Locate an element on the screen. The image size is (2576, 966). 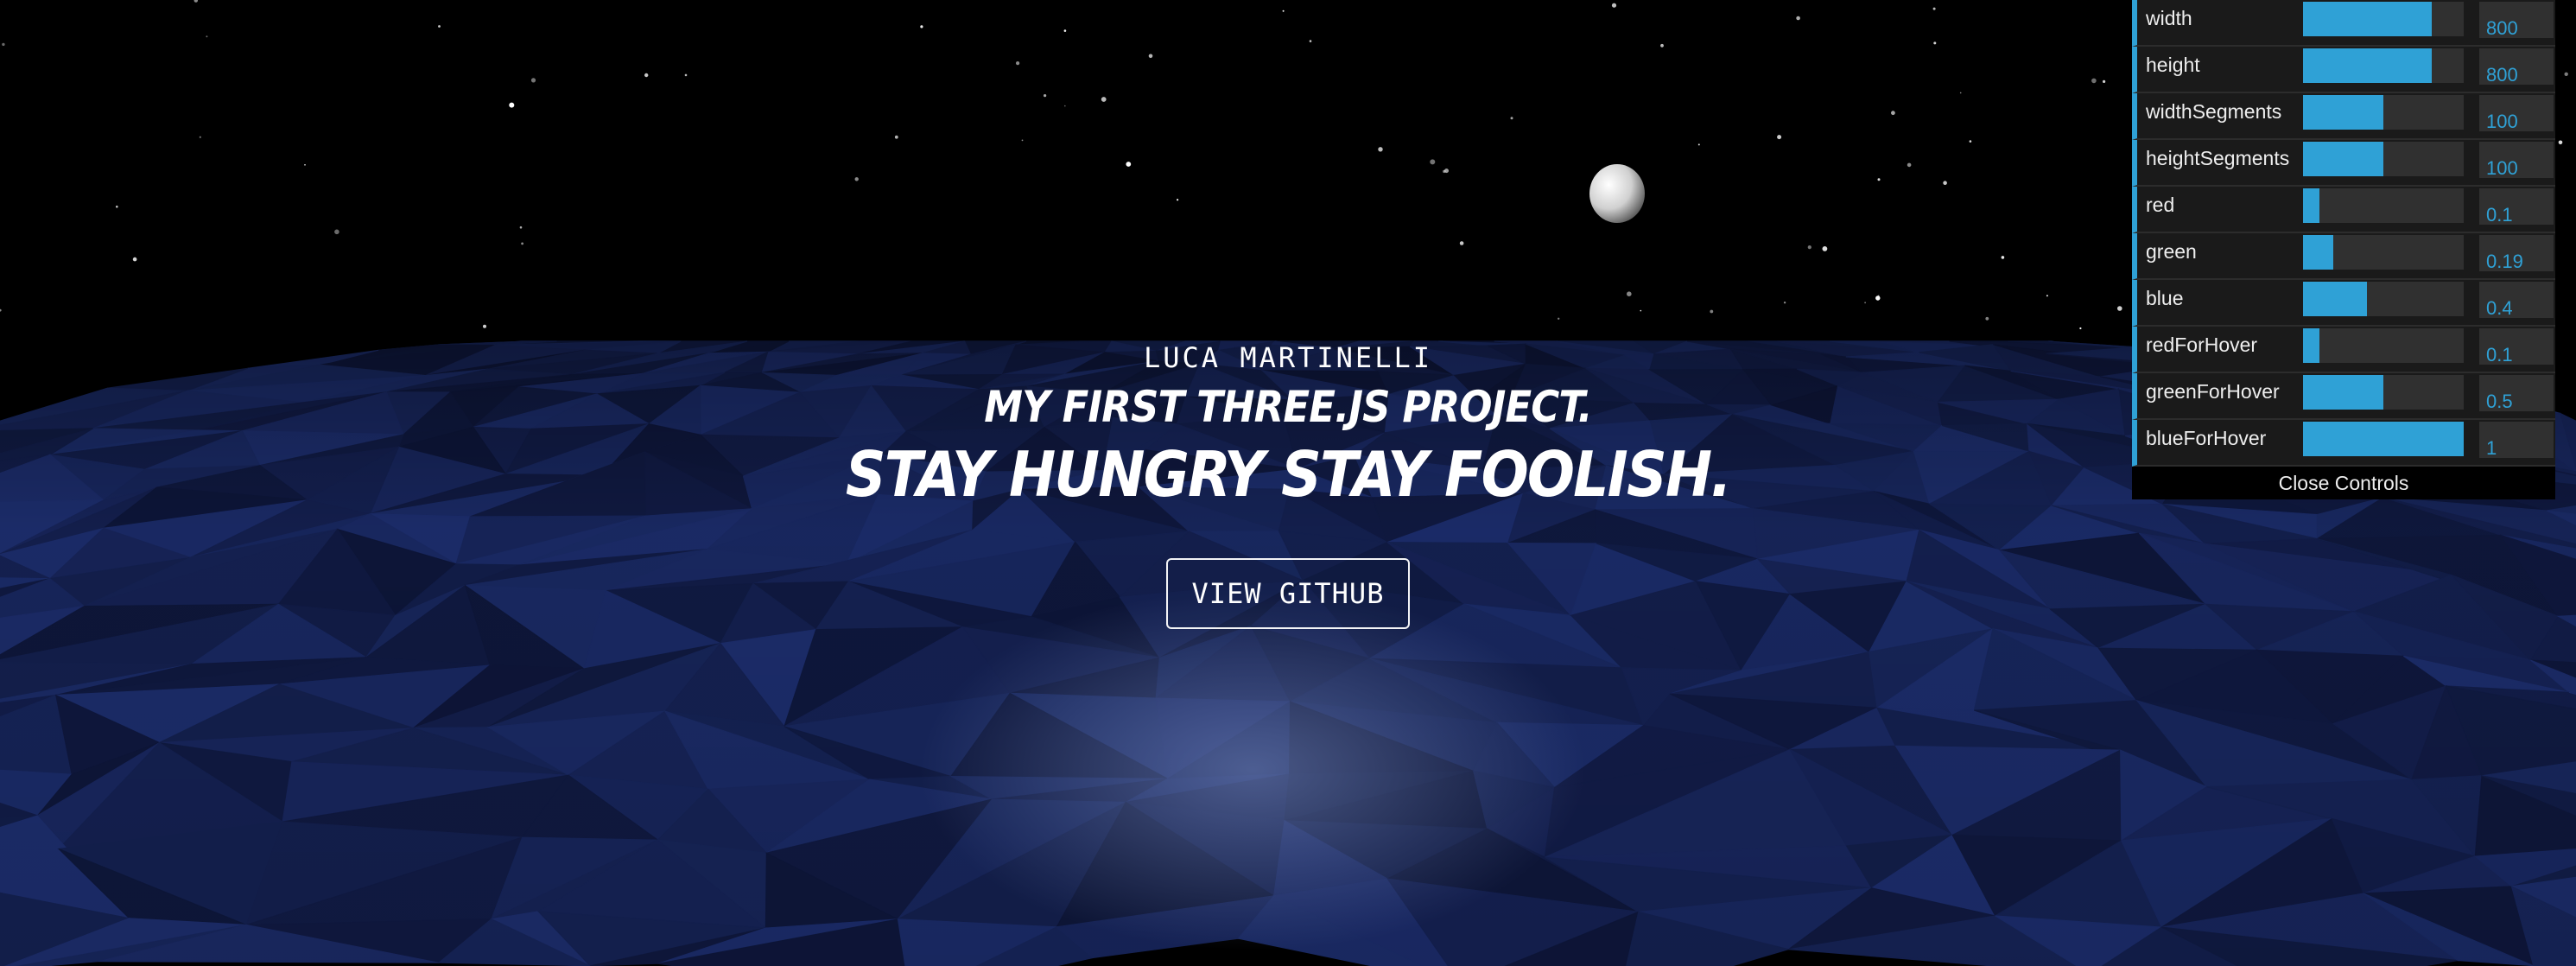
control-label: widthSegments is located at coordinates (2214, 112).